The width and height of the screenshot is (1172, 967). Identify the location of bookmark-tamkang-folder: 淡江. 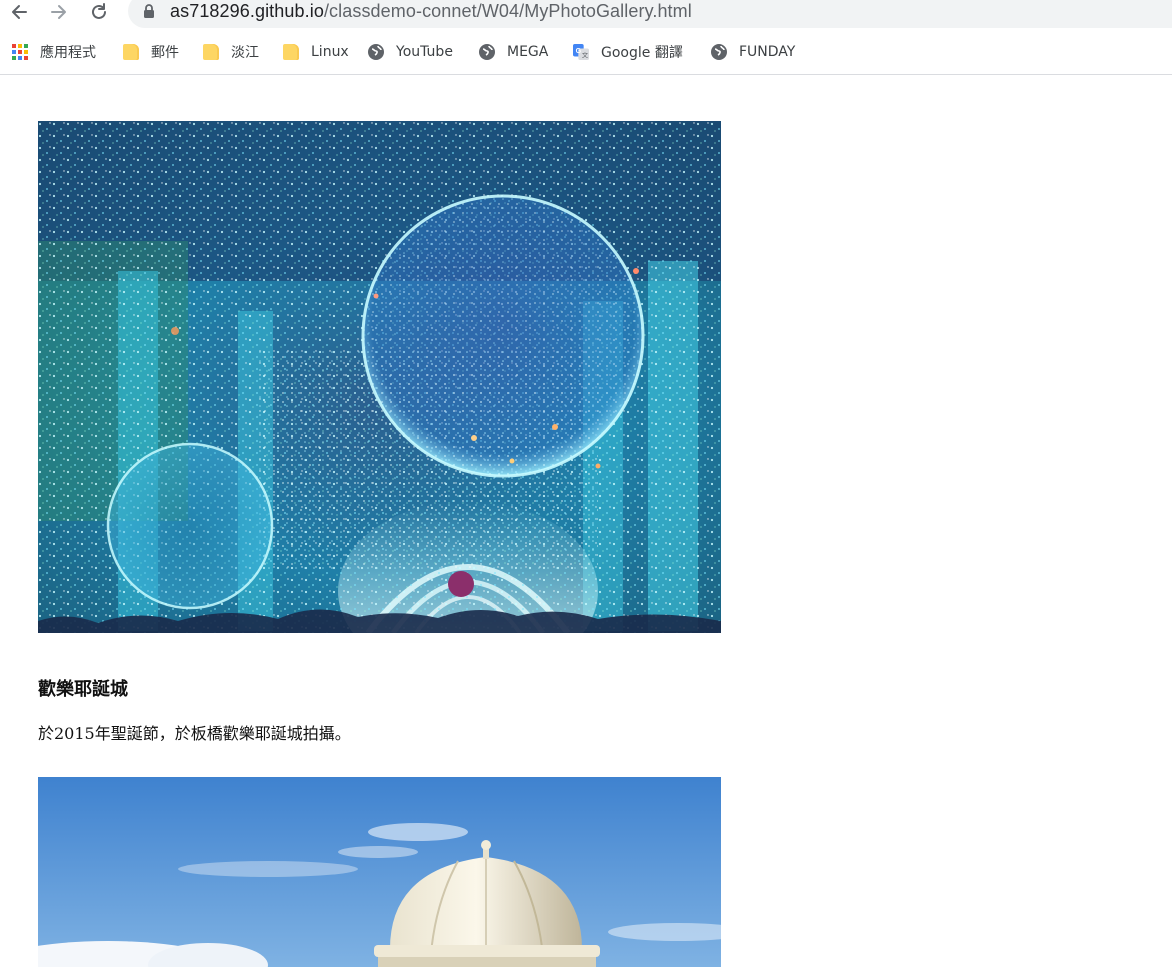
(231, 52).